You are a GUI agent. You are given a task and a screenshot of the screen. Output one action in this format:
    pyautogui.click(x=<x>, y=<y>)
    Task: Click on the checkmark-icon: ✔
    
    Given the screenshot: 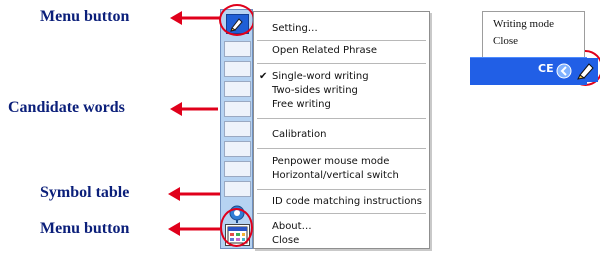 What is the action you would take?
    pyautogui.click(x=263, y=76)
    